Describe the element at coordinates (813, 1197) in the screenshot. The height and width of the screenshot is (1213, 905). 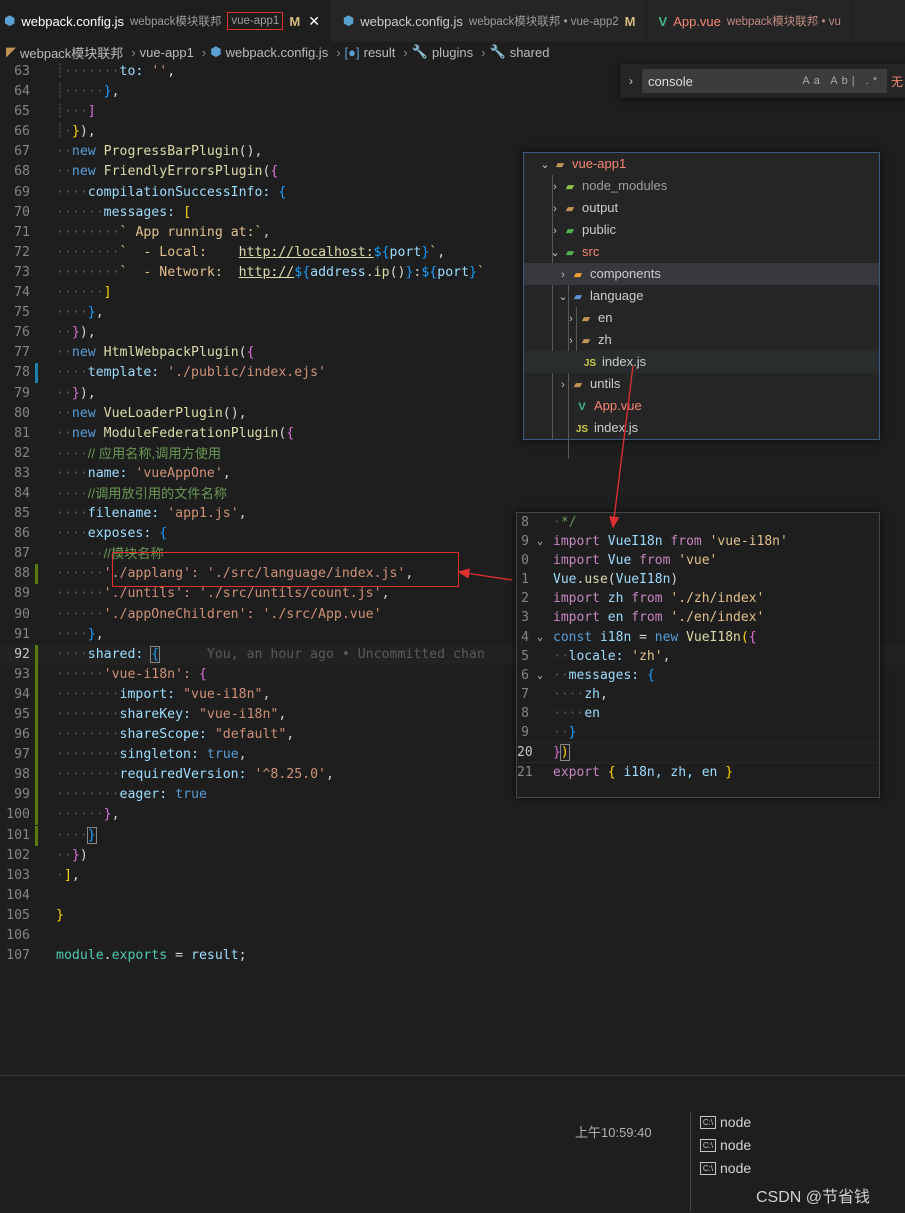
I see `watermark: CSDN @节省钱` at that location.